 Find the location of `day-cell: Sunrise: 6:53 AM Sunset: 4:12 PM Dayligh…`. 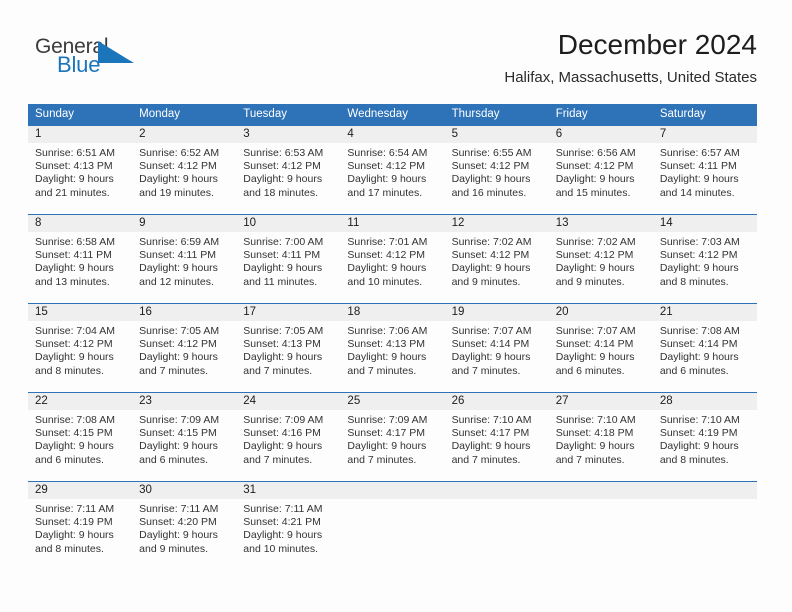

day-cell: Sunrise: 6:53 AM Sunset: 4:12 PM Dayligh… is located at coordinates (288, 178).